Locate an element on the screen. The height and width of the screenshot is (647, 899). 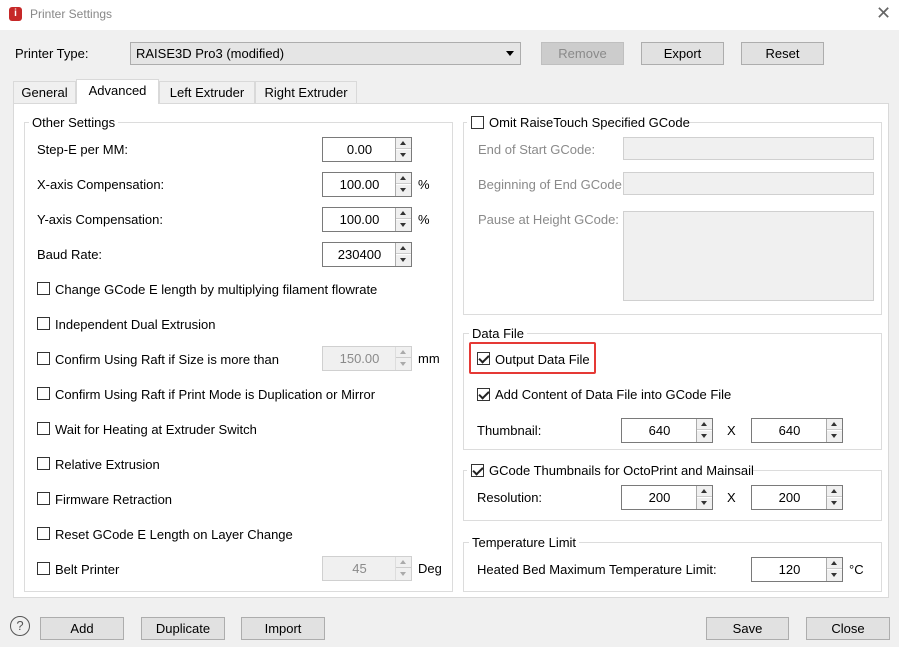
reset-gcode-e-label: Reset GCode E Length on Layer Change is located at coordinates (174, 534).